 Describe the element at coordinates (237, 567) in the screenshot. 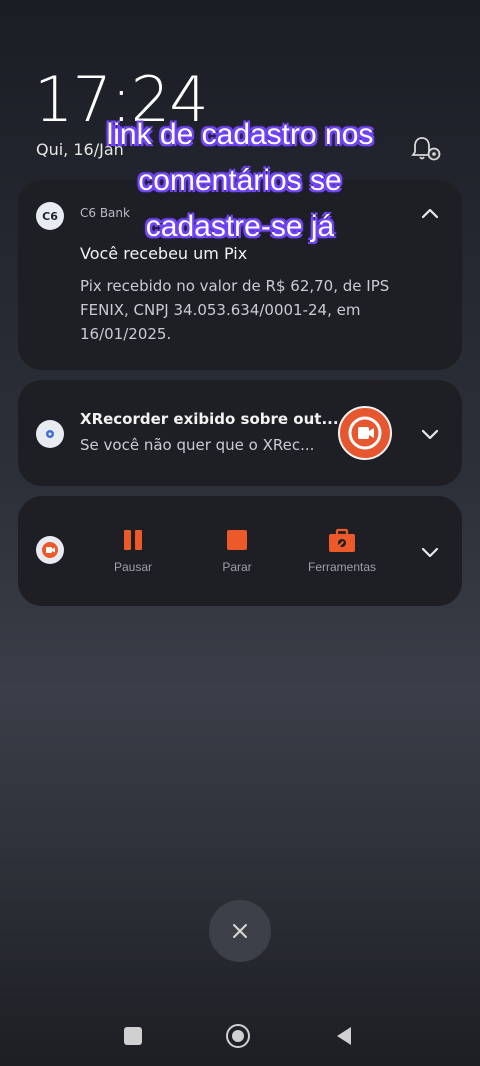

I see `stop-label: Parar` at that location.